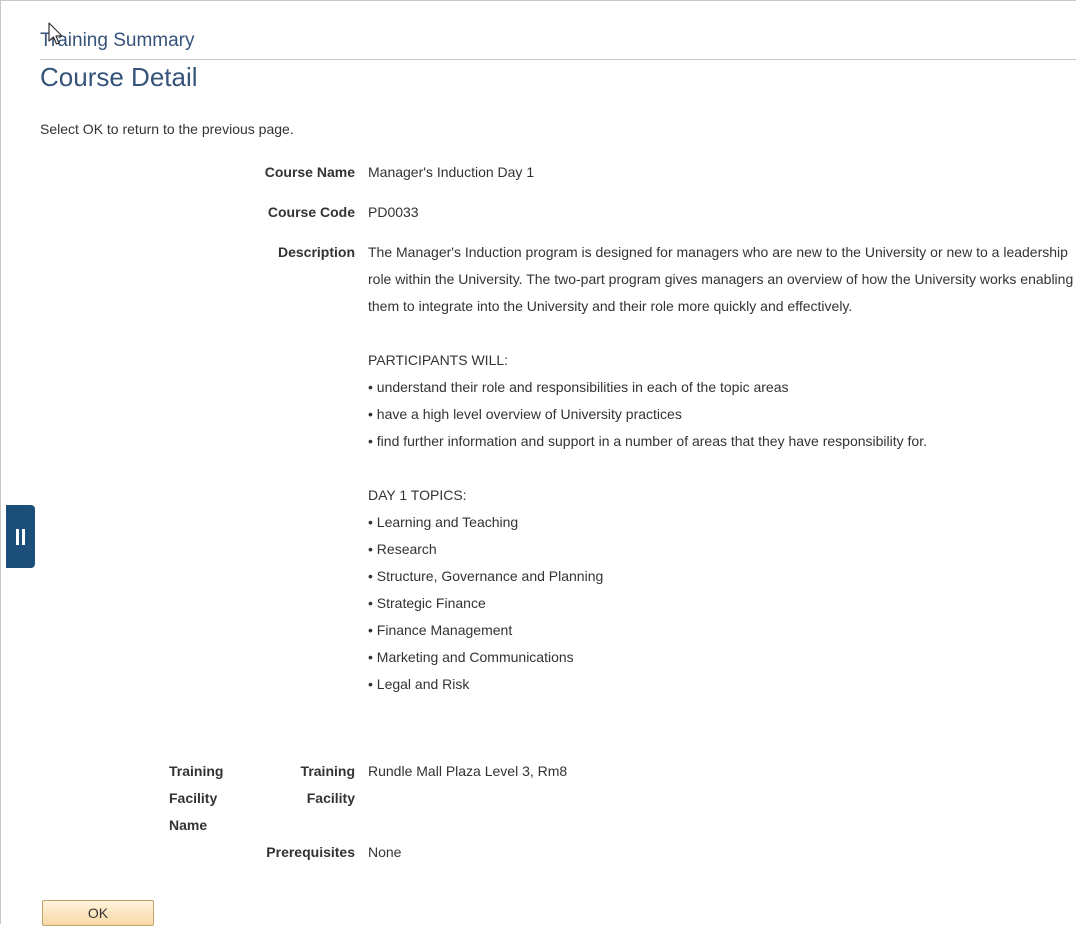 This screenshot has height=926, width=1076. I want to click on prerequisites-value: None, so click(385, 852).